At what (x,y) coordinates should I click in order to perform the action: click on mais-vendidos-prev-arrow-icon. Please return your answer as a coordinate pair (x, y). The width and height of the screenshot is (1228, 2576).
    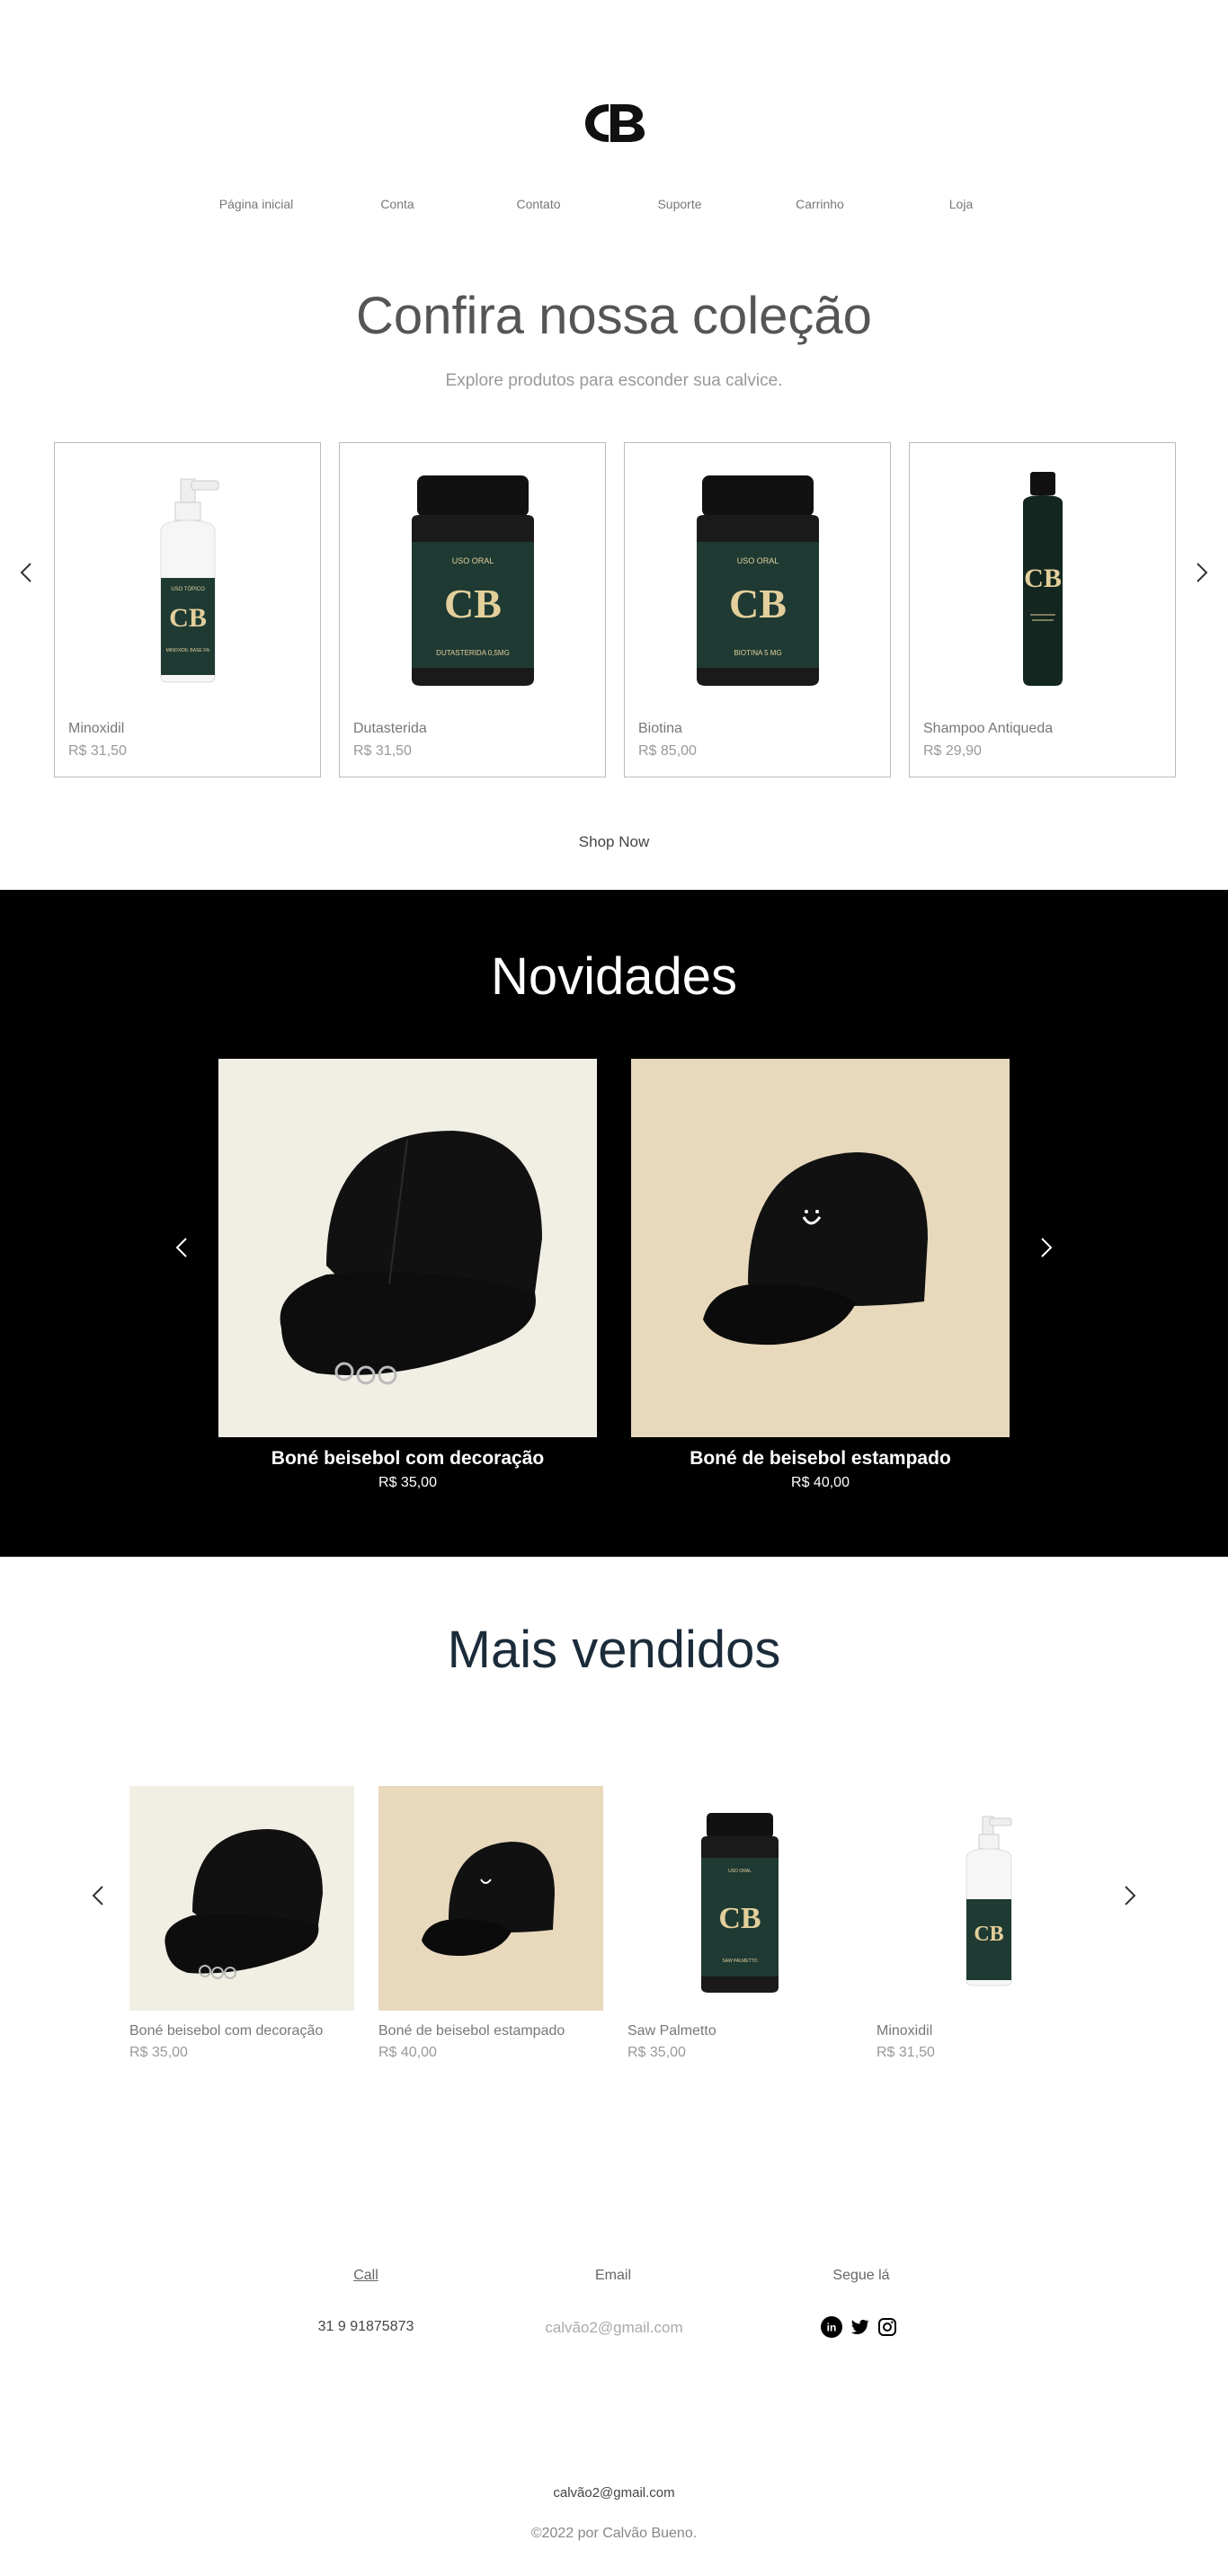
    Looking at the image, I should click on (99, 1896).